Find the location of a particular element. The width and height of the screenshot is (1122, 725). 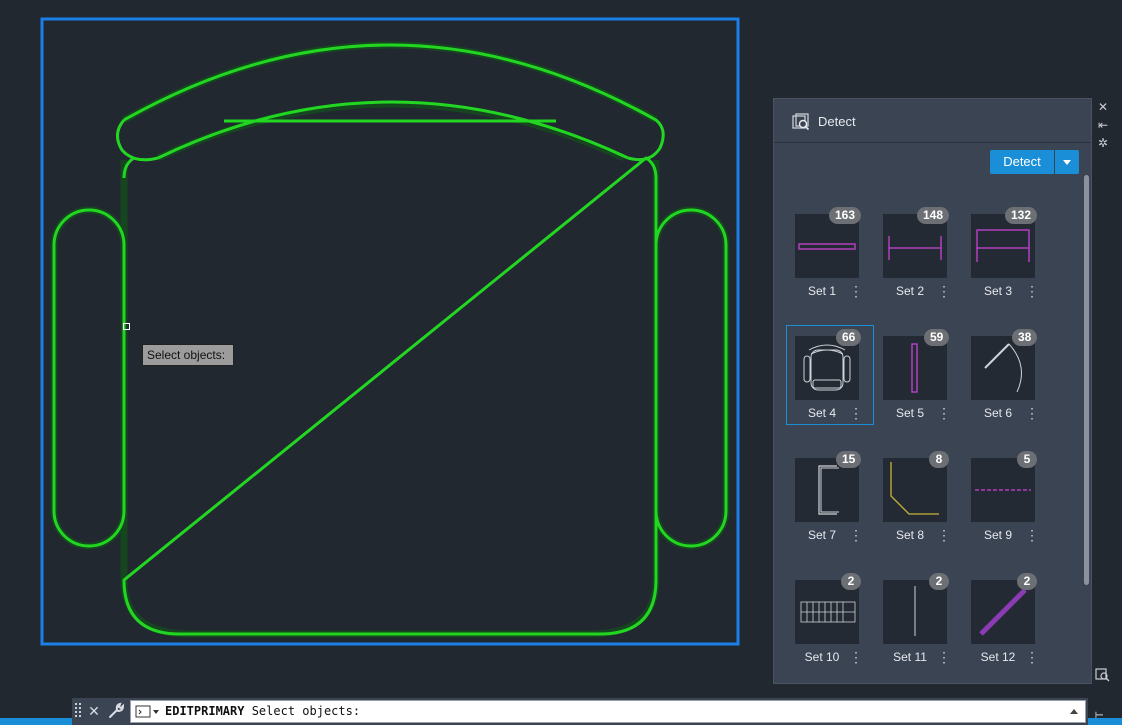

detect-icon is located at coordinates (801, 122).